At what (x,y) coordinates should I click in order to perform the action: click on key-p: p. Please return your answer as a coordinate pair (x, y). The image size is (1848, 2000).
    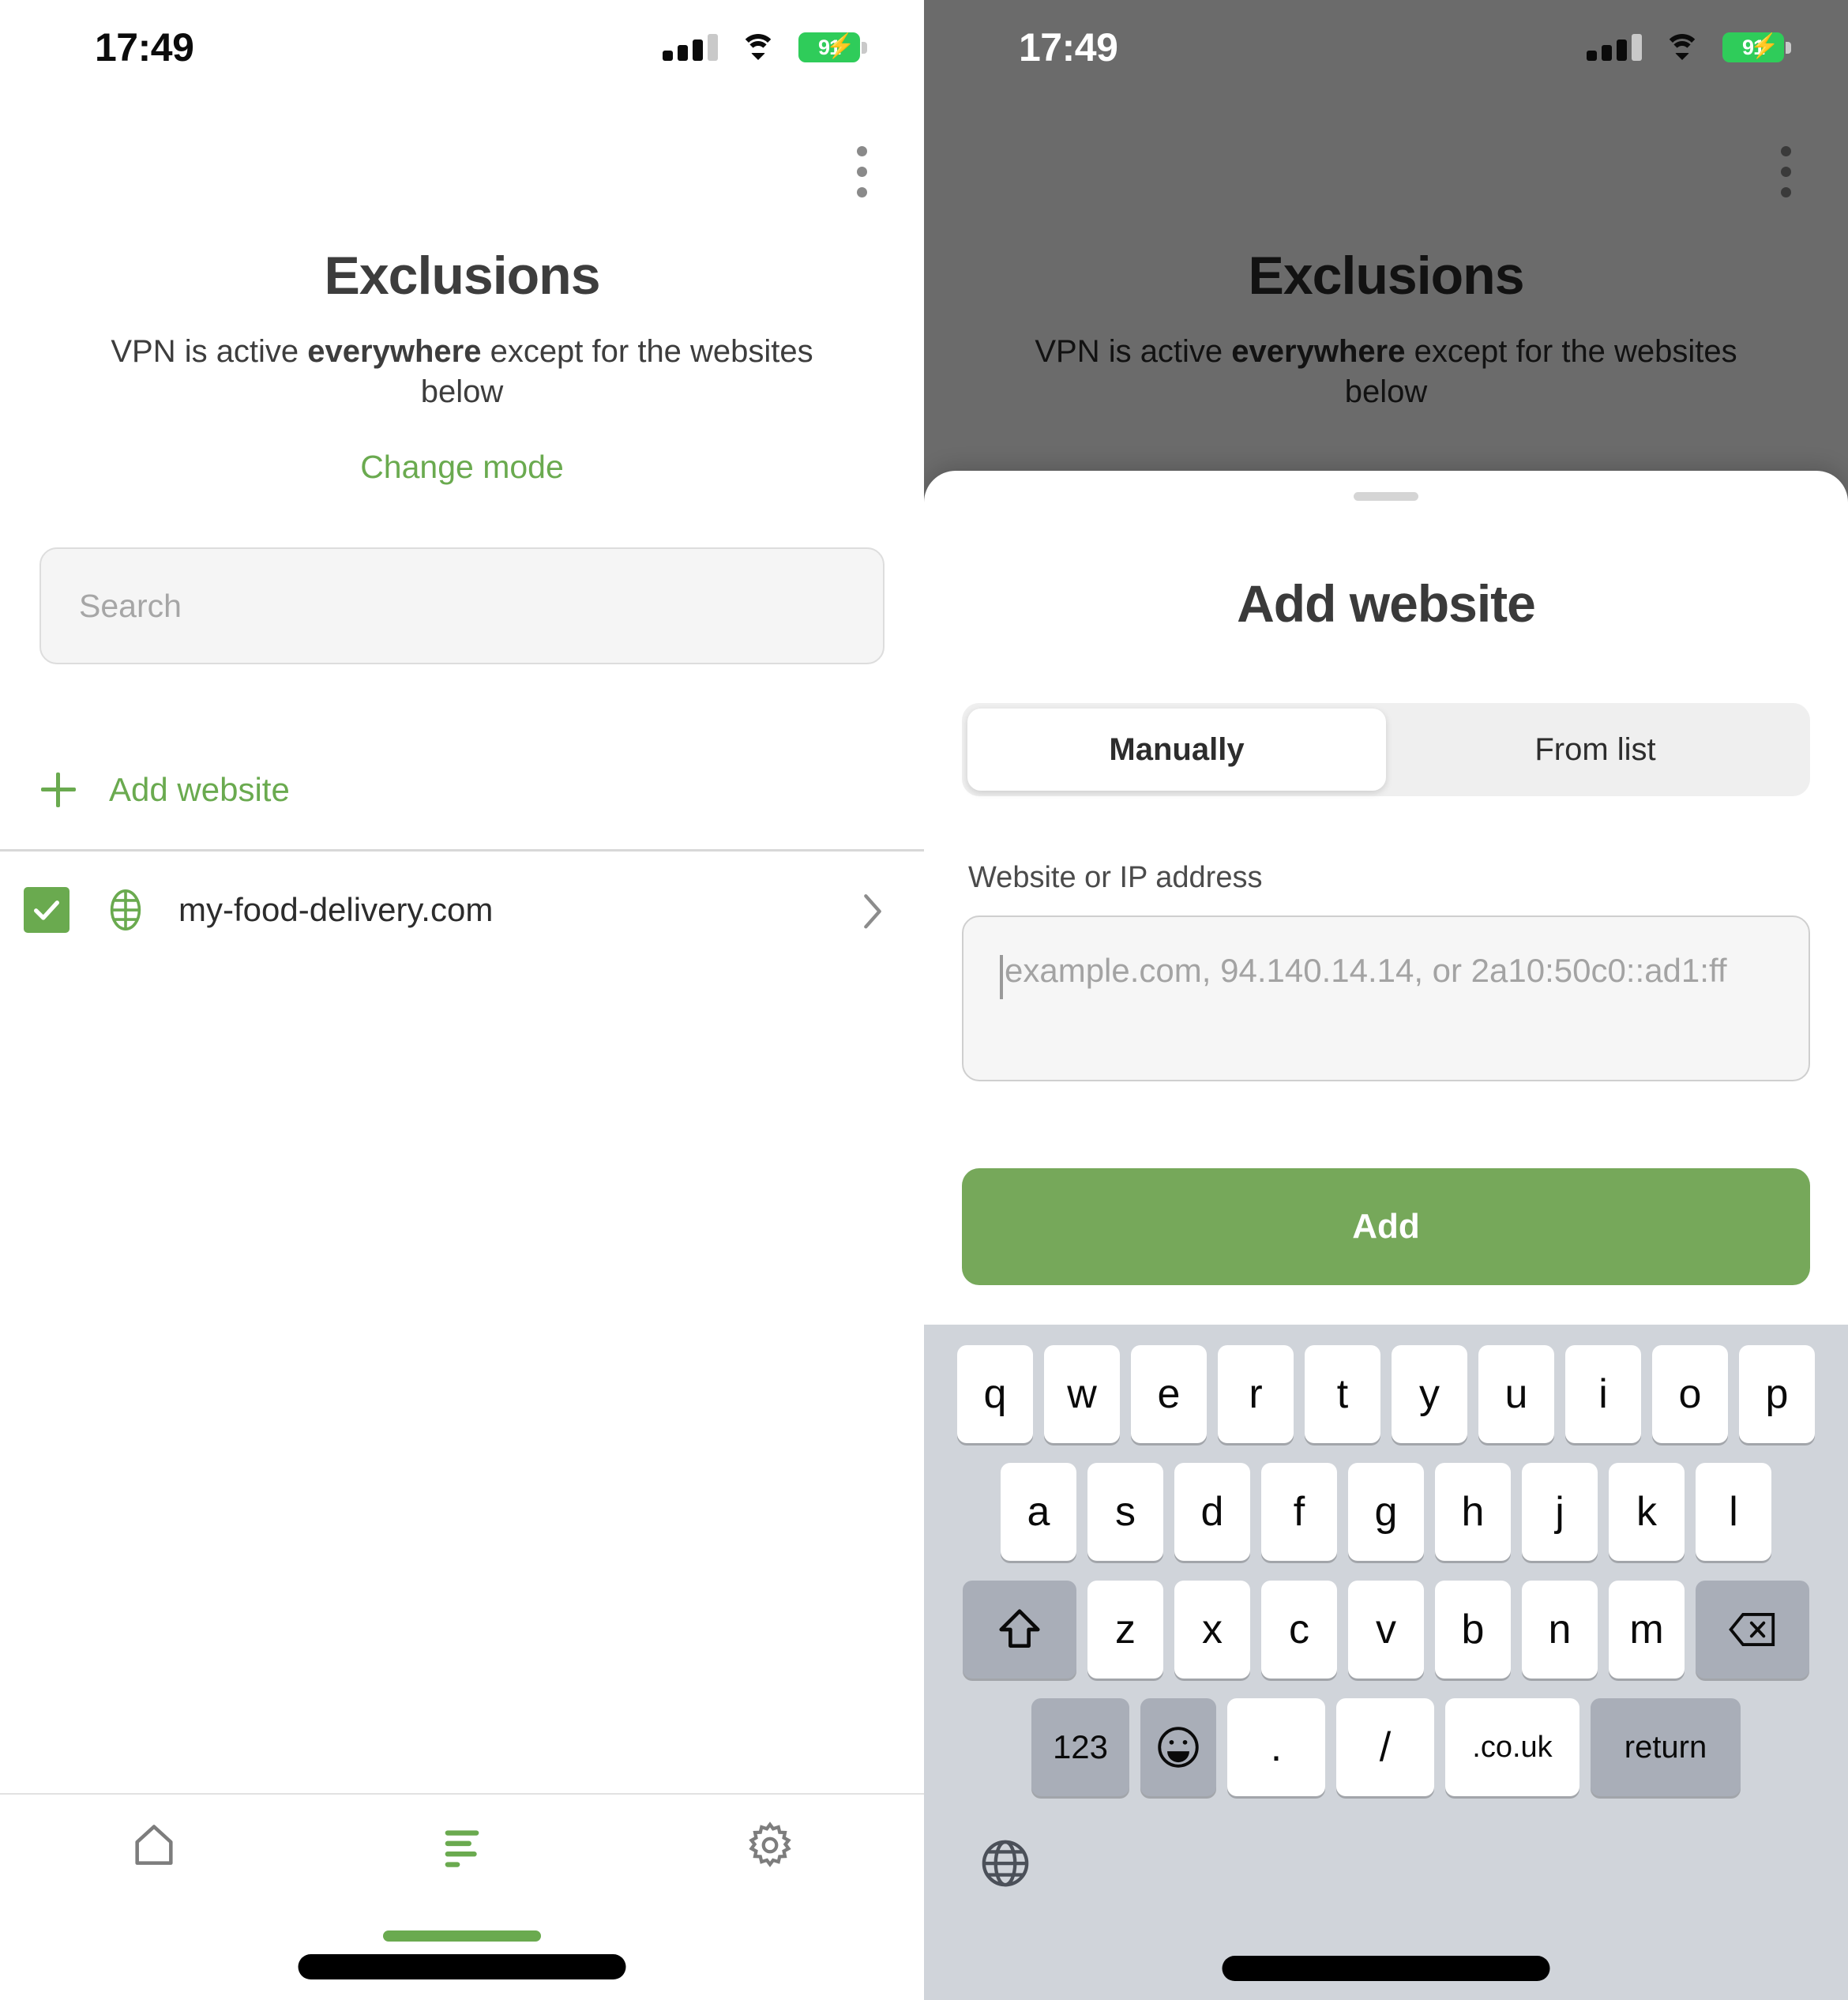
    Looking at the image, I should click on (1777, 1394).